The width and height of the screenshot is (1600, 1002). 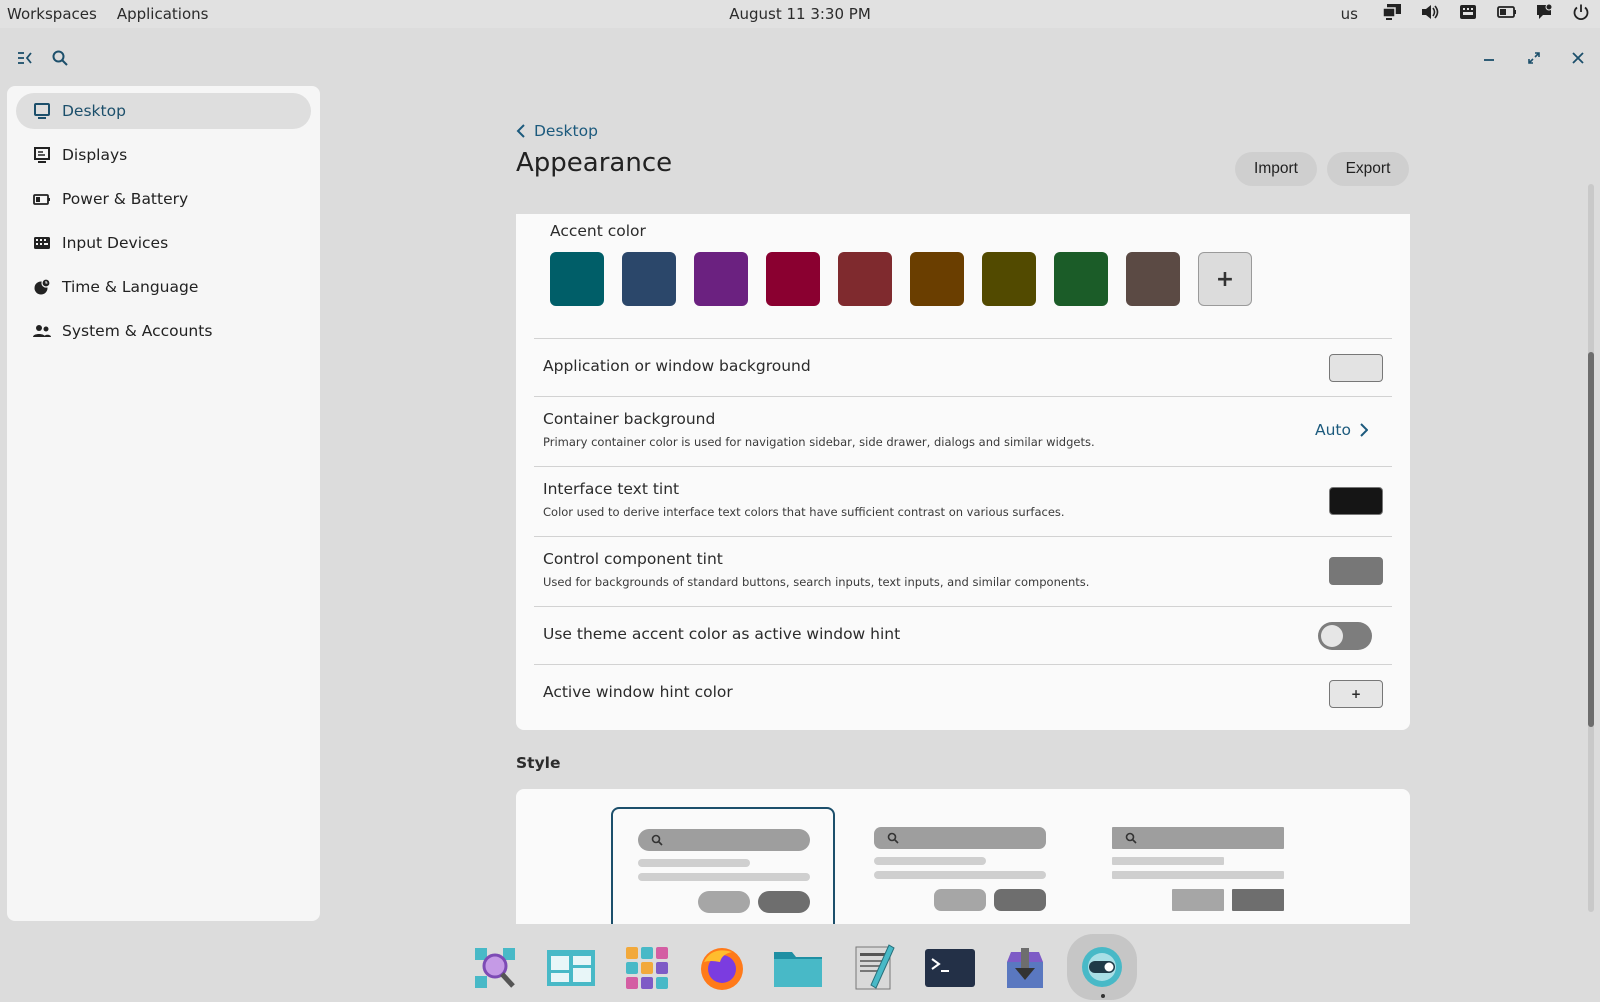 I want to click on keyboard-layout-indicator: us, so click(x=1349, y=14).